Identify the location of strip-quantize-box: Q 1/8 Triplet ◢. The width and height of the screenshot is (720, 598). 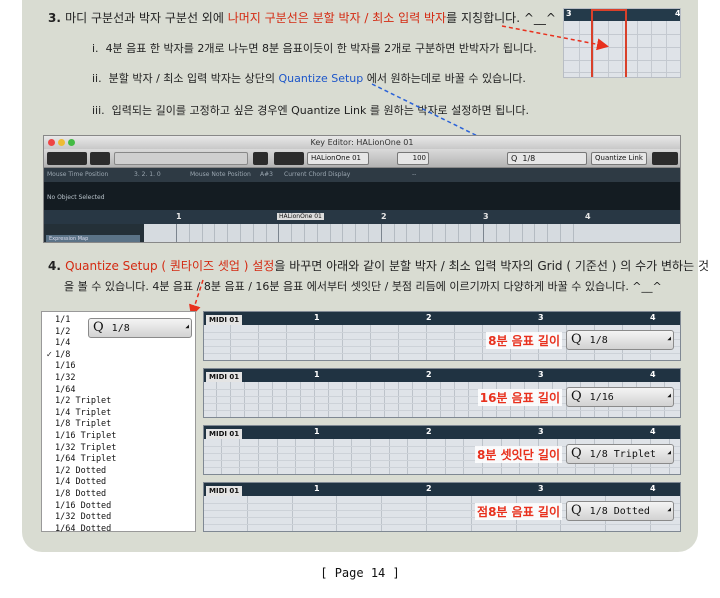
(620, 454).